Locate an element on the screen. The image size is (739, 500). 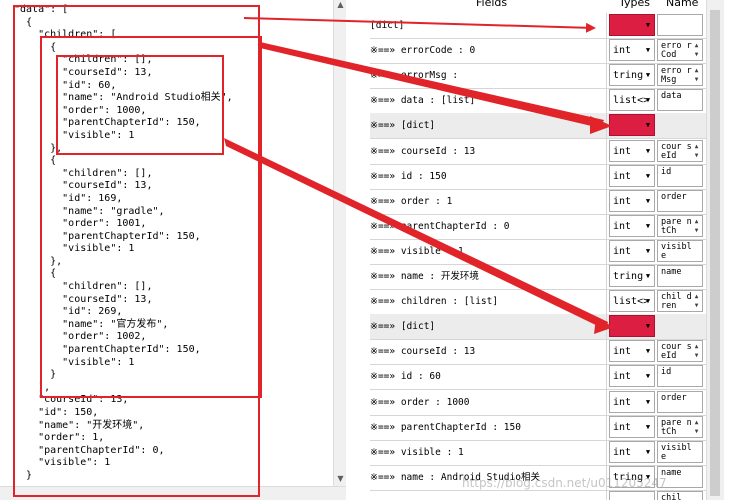
grid-row: ※==» data : [list] list<> ▼ data is located at coordinates (538, 101).